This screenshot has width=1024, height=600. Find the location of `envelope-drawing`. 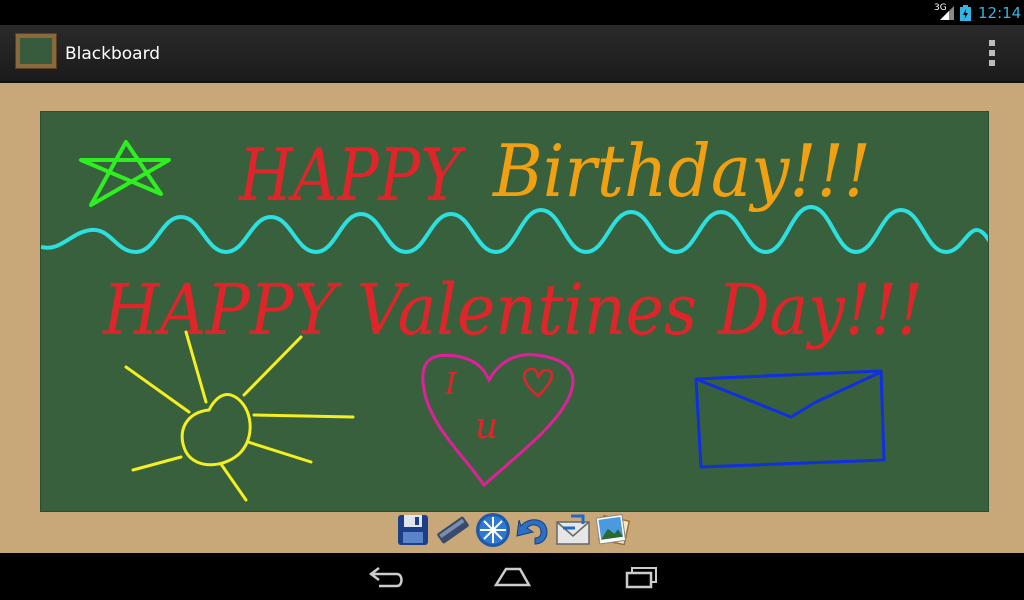

envelope-drawing is located at coordinates (790, 419).